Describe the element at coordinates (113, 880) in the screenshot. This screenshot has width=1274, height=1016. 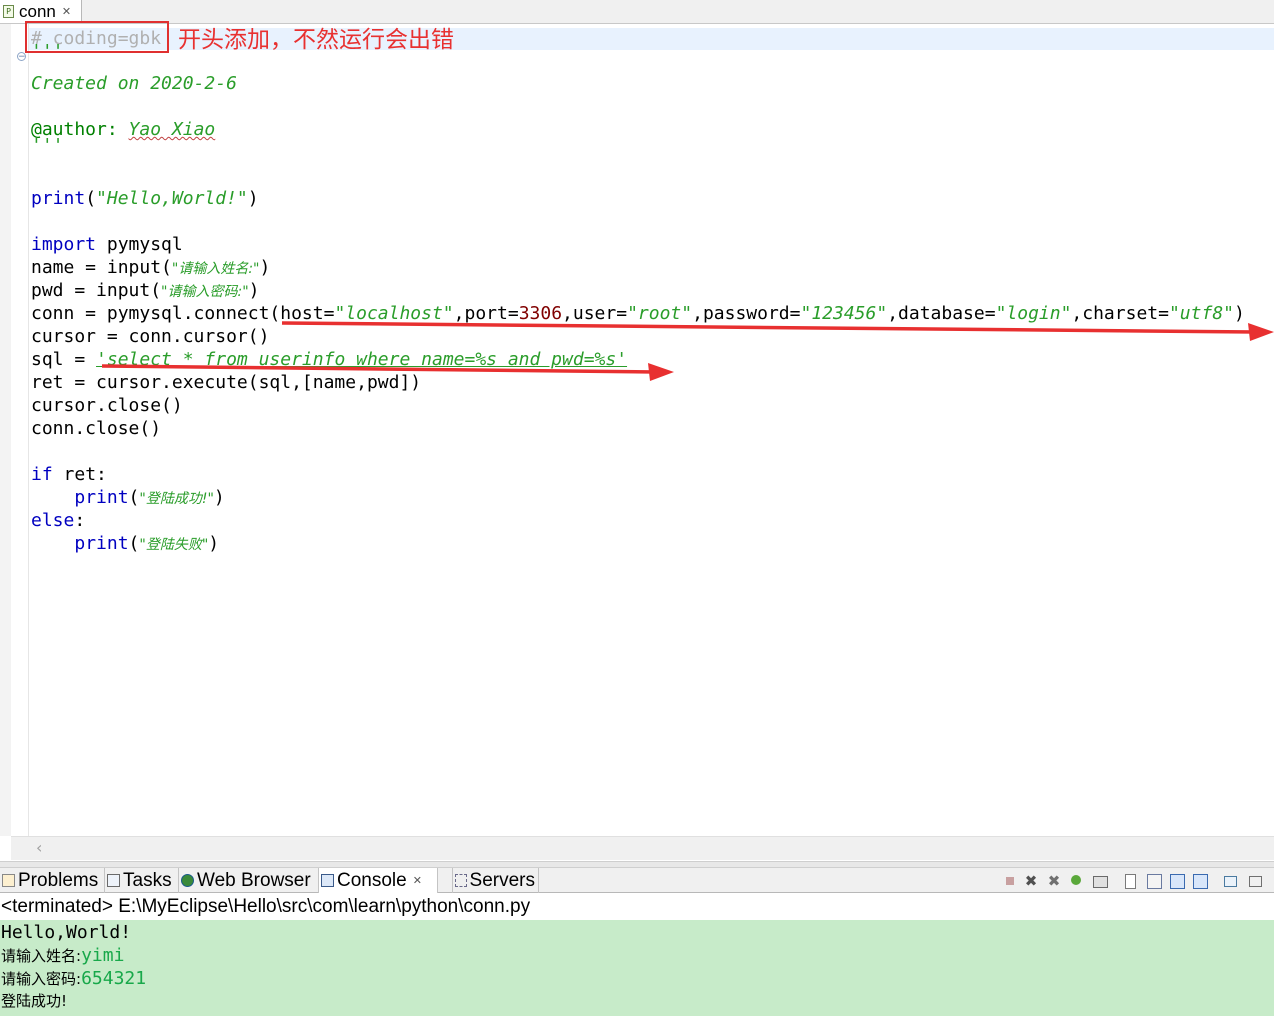
I see `tasks-icon` at that location.